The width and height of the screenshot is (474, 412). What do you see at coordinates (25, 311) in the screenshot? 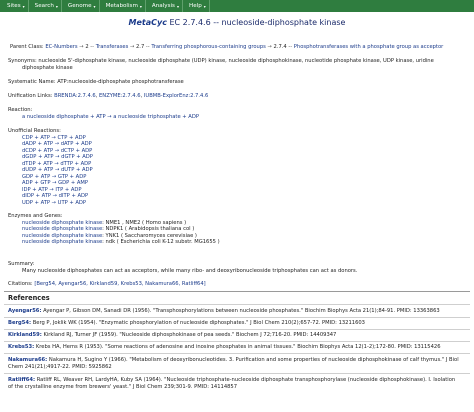
I see `reference-key: Ayengar56:` at bounding box center [25, 311].